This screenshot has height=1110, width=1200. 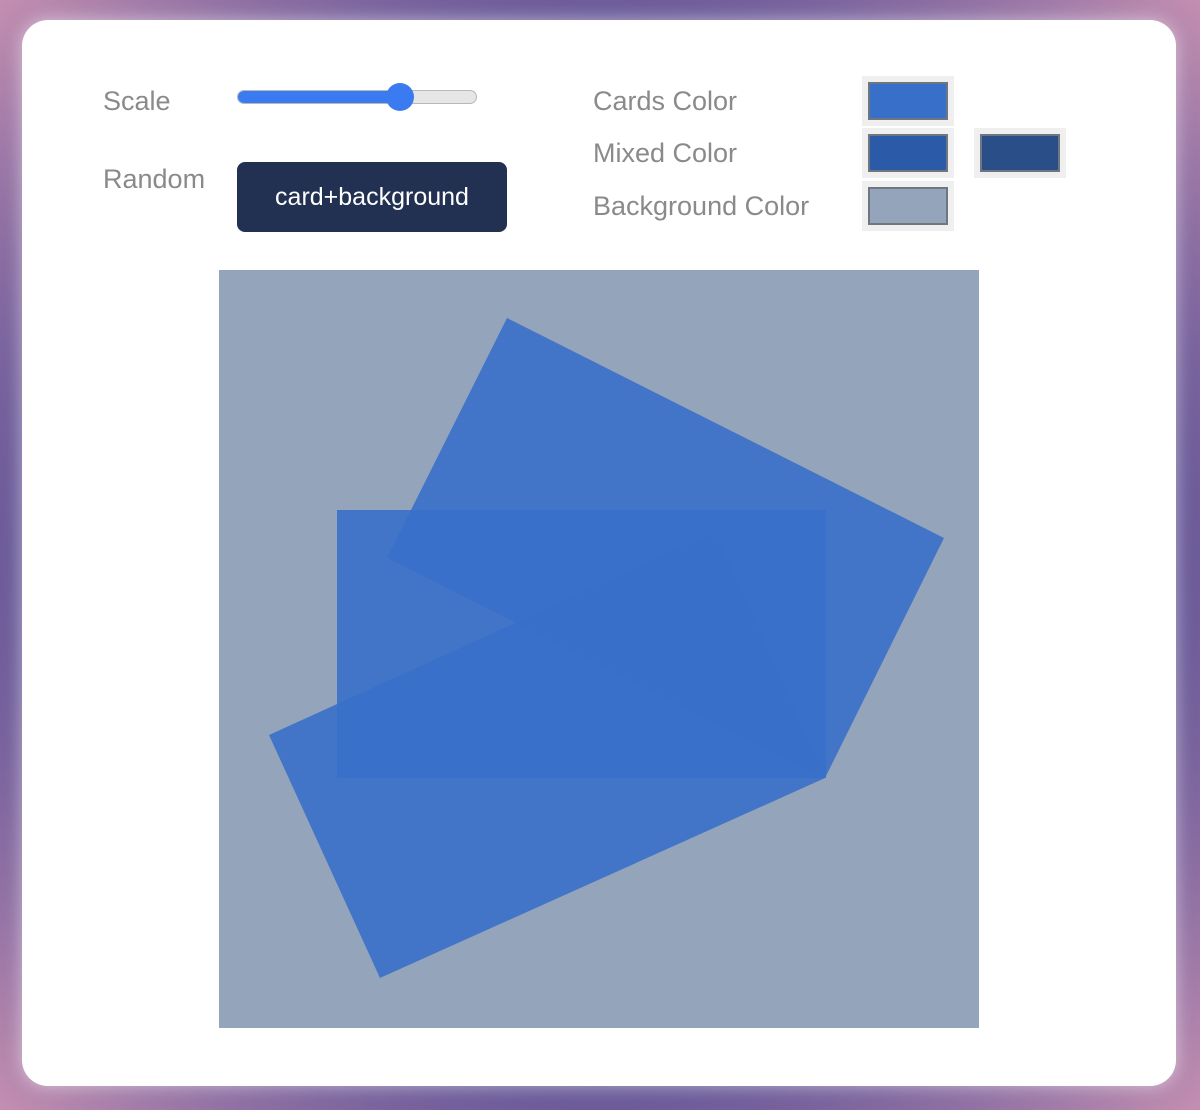 What do you see at coordinates (399, 97) in the screenshot?
I see `scale-slider-thumb` at bounding box center [399, 97].